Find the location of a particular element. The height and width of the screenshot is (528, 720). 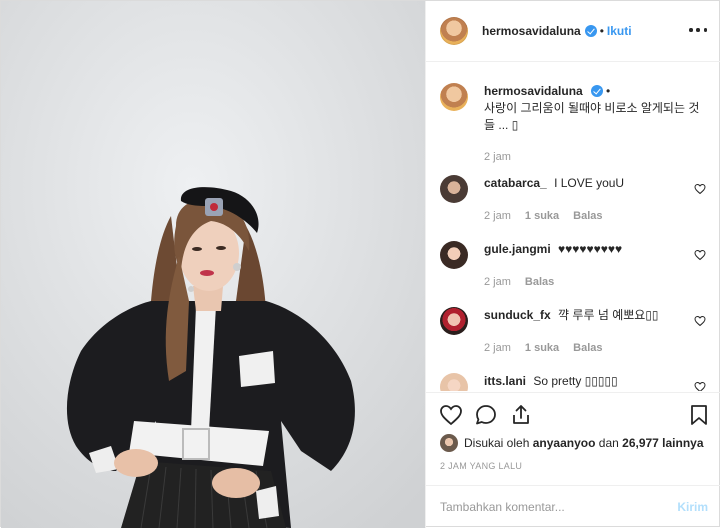

share-icon is located at coordinates (521, 415).